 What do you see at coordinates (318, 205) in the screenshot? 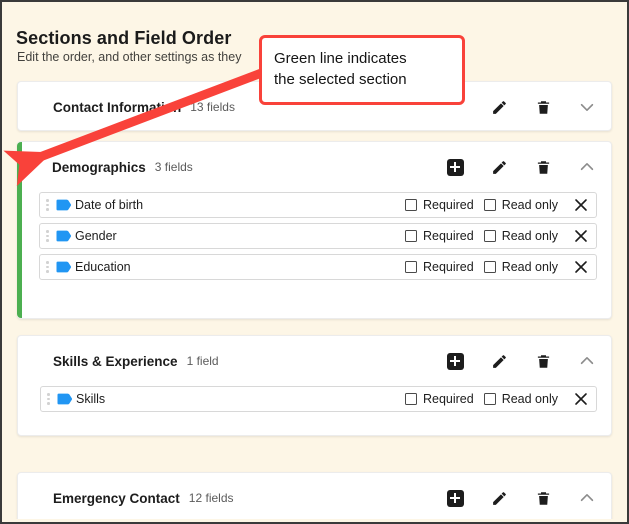
I see `field-row: Date of birth Required Read only` at bounding box center [318, 205].